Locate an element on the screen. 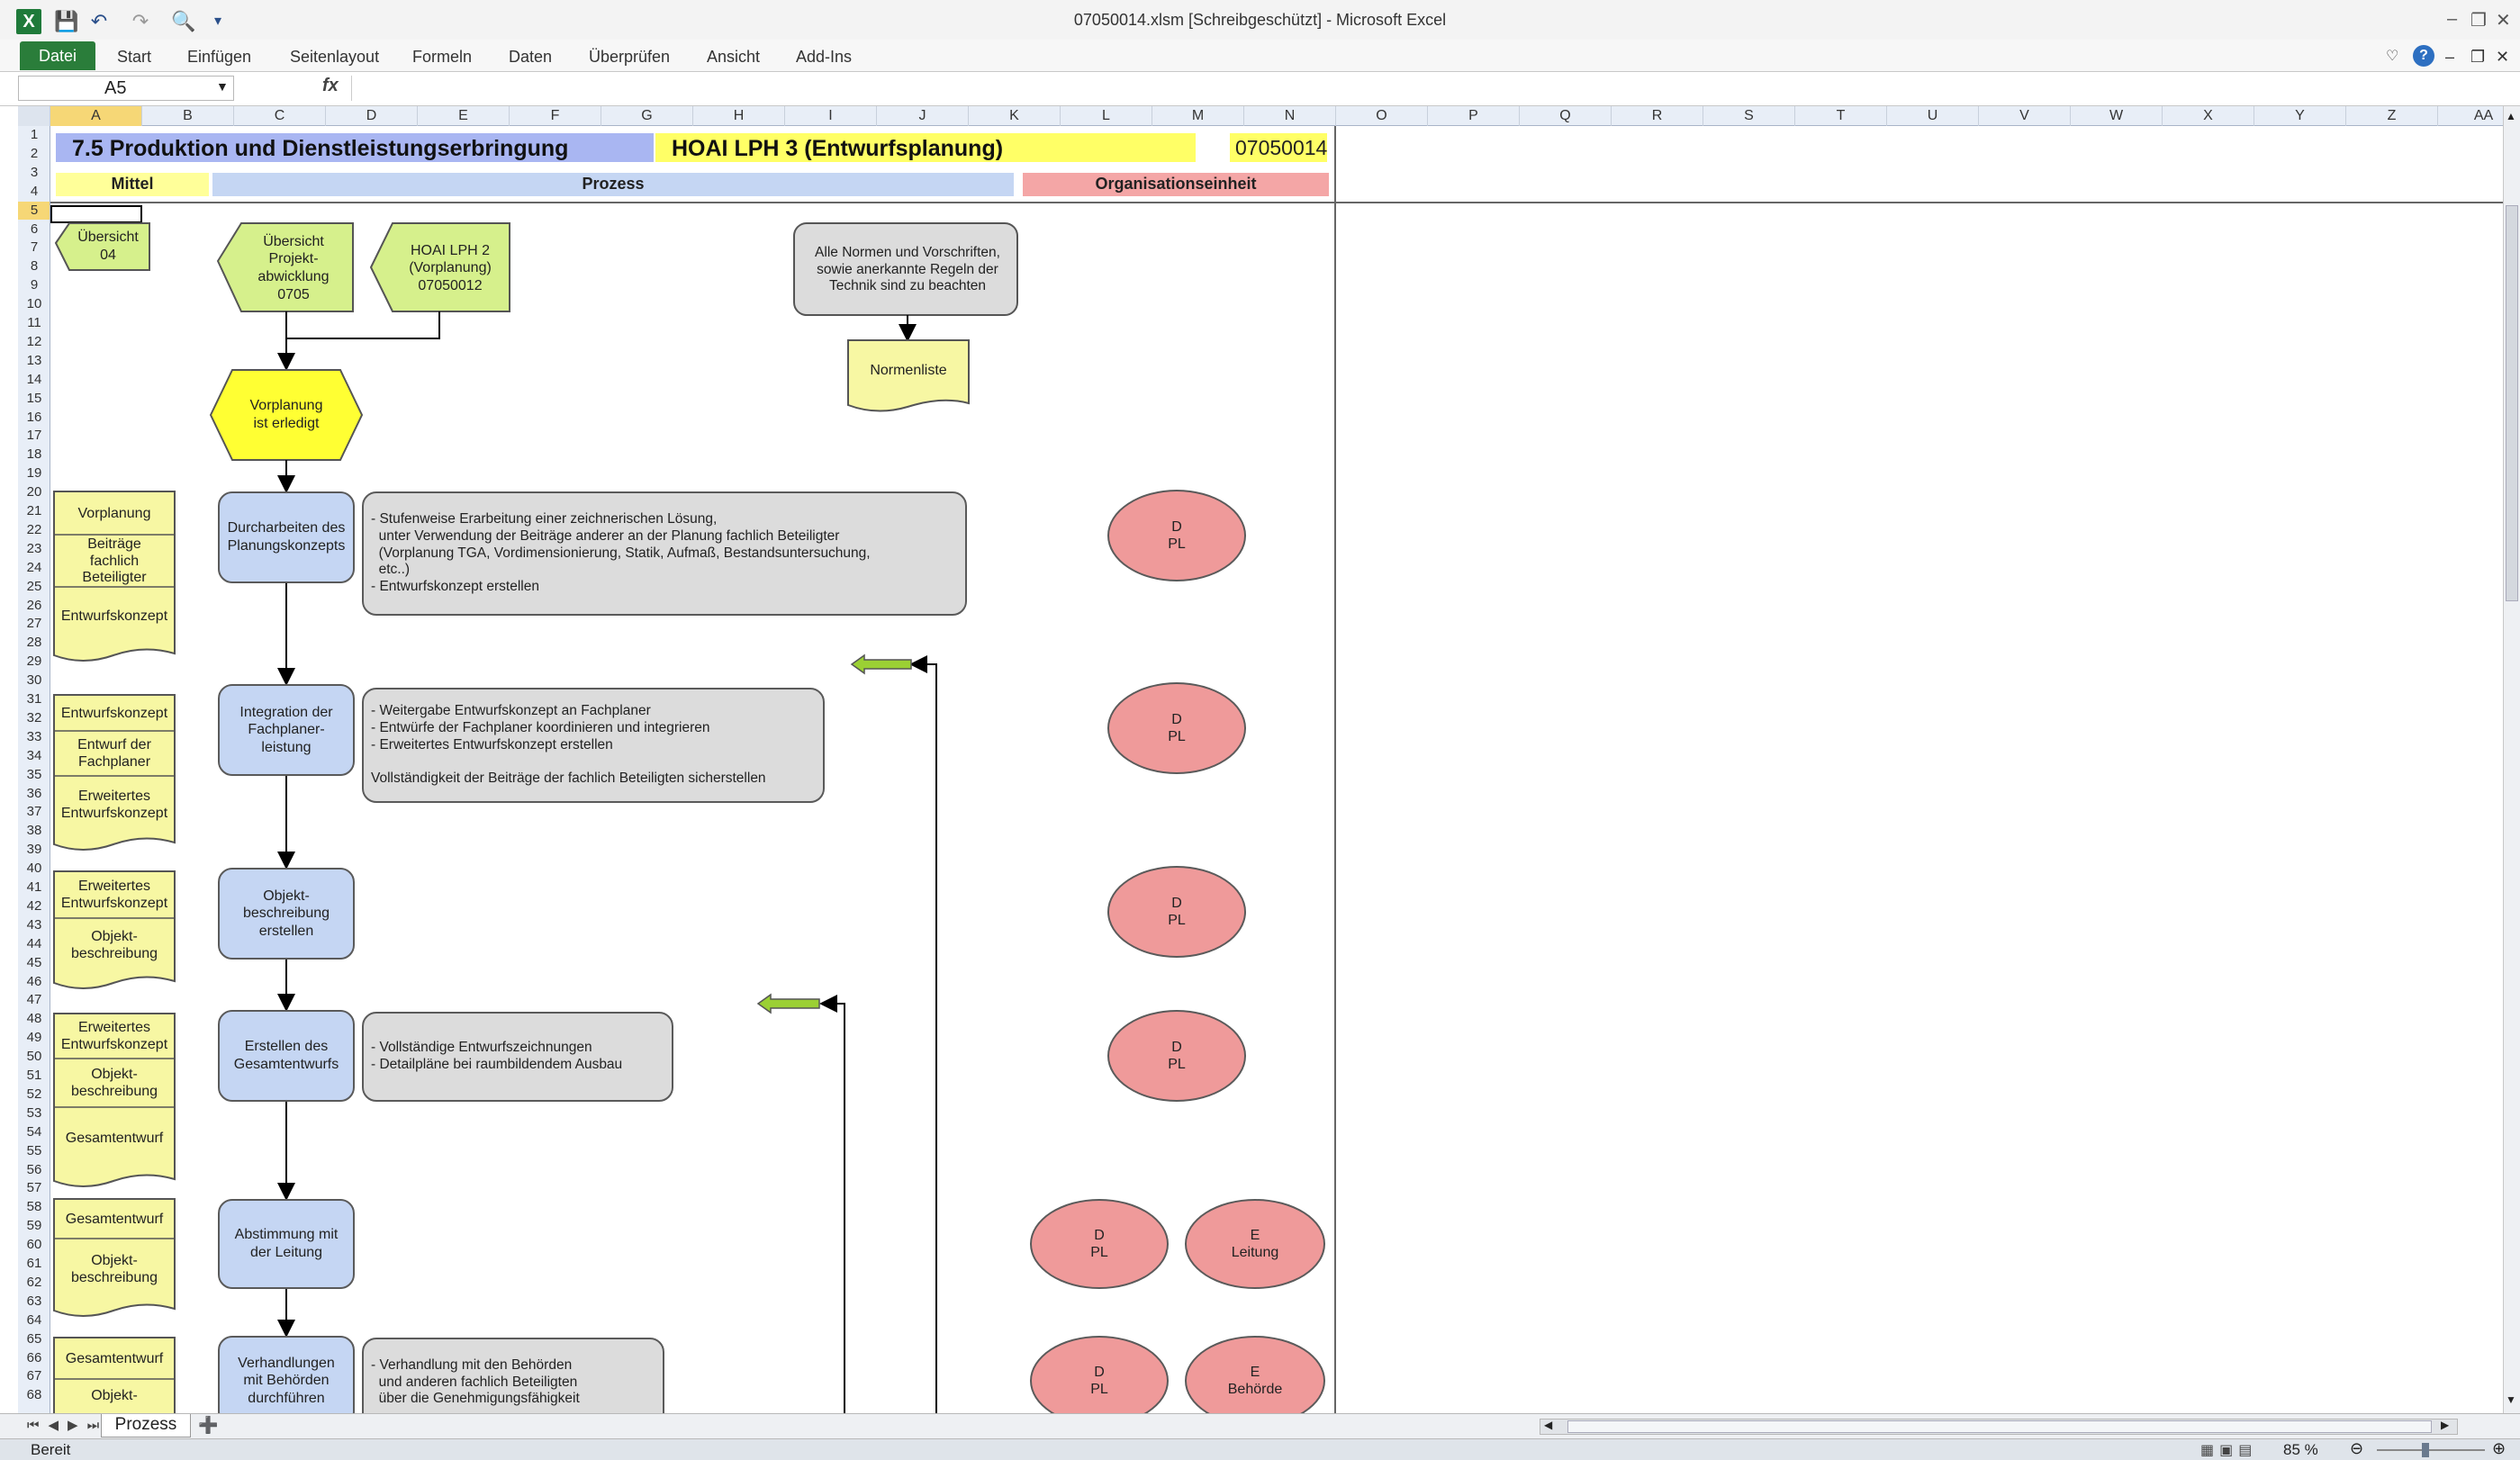  column-header-n: N is located at coordinates (1290, 116).